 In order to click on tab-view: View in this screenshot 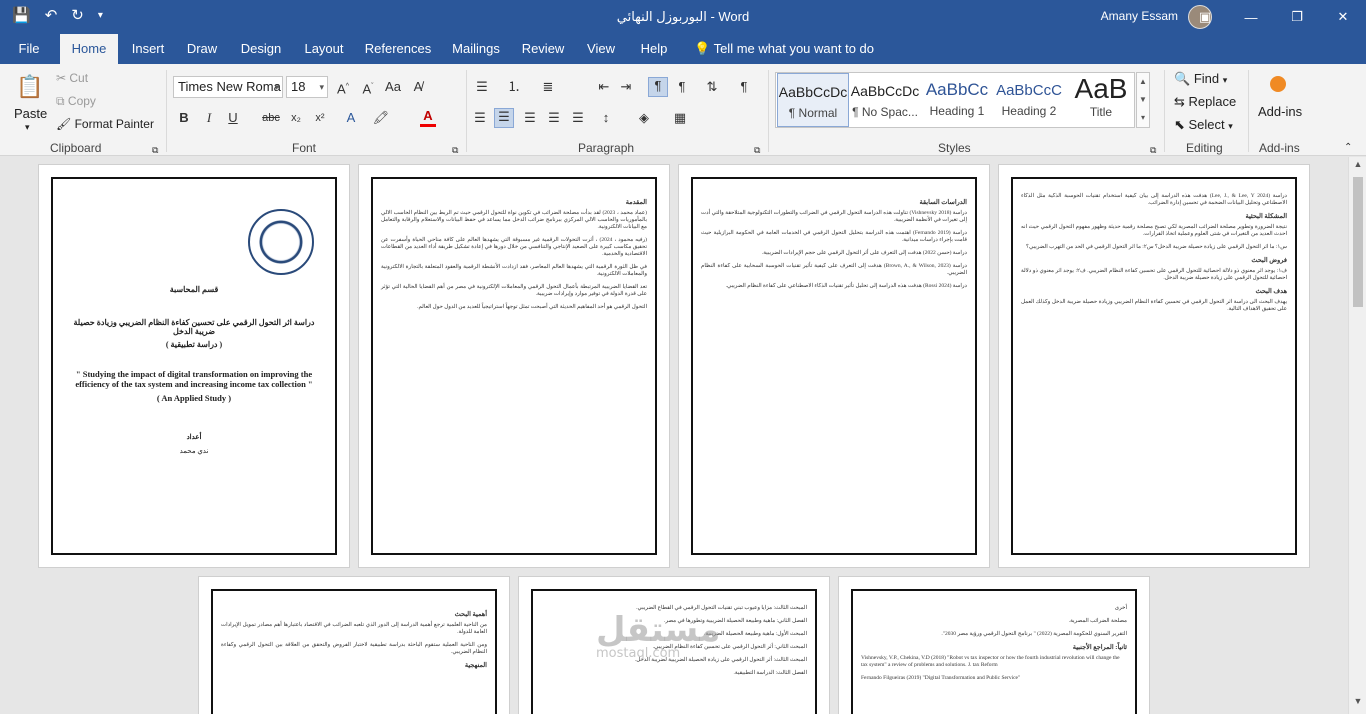, I will do `click(601, 49)`.